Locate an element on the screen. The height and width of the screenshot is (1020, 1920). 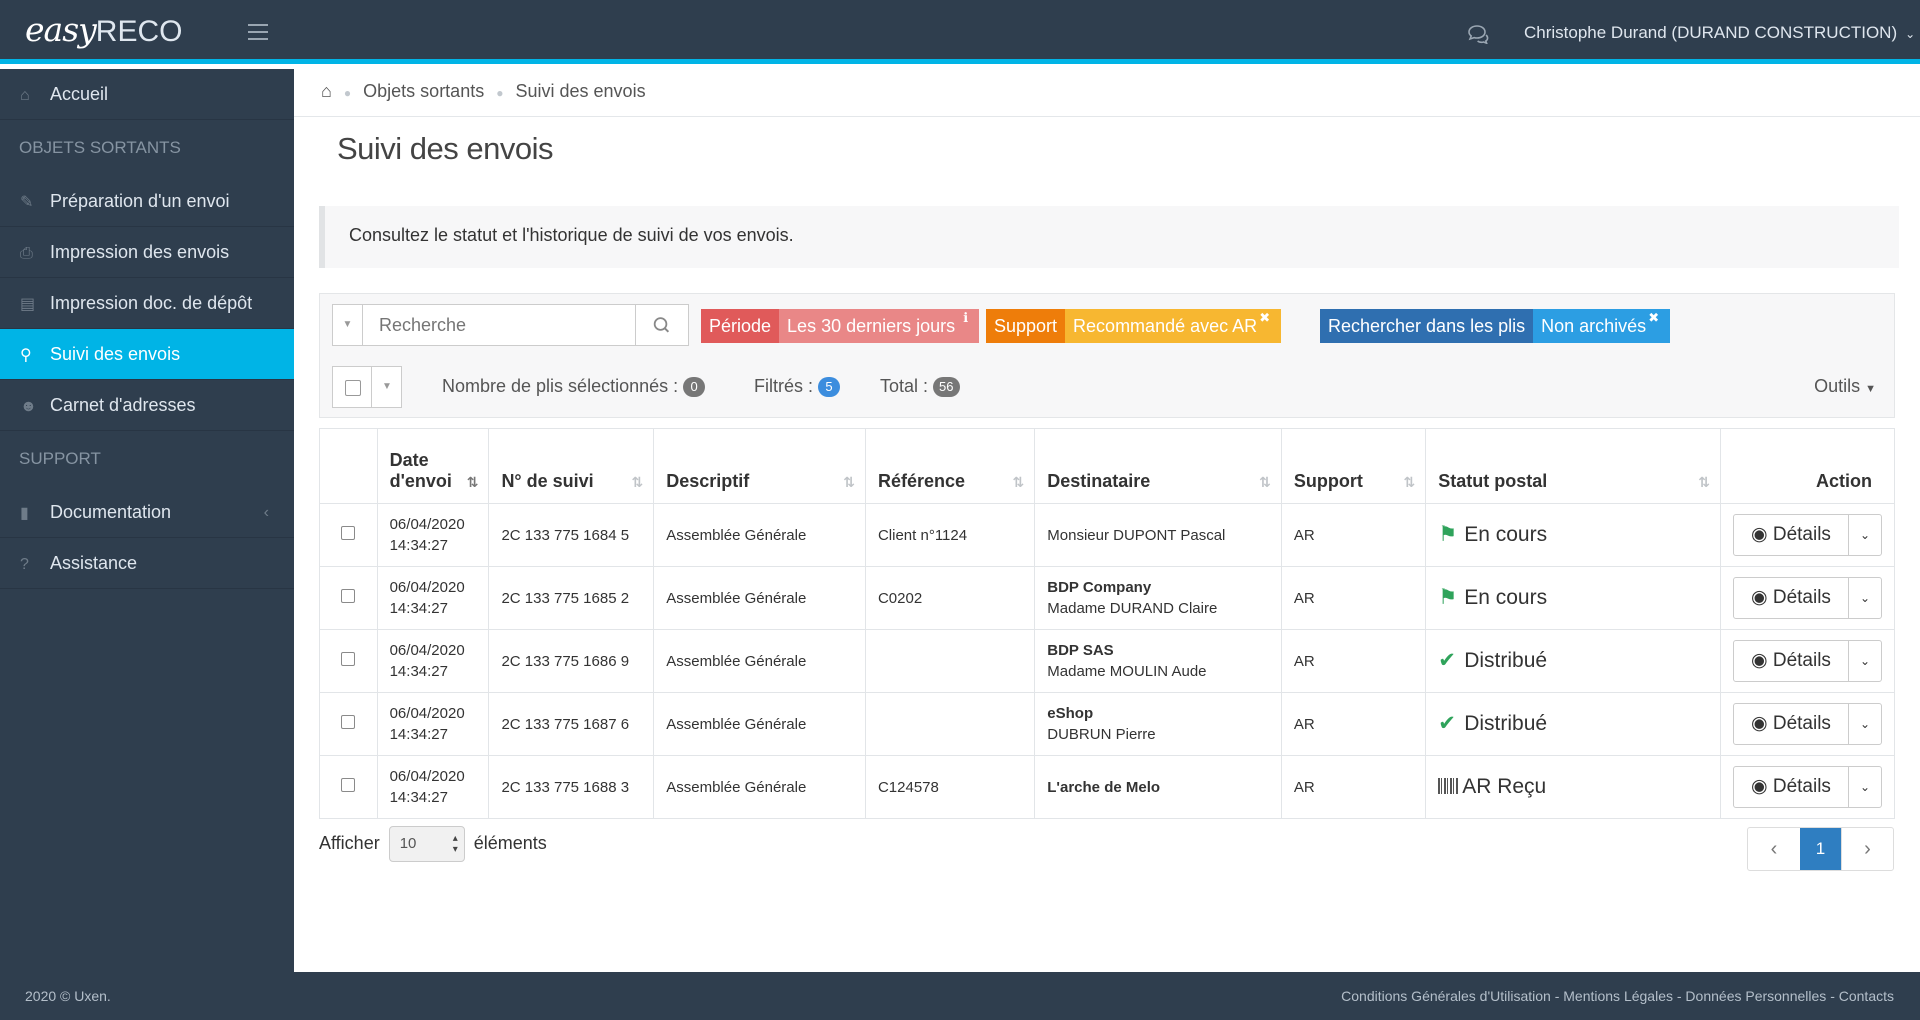
caret-down-icon: ▼ is located at coordinates (1870, 389).